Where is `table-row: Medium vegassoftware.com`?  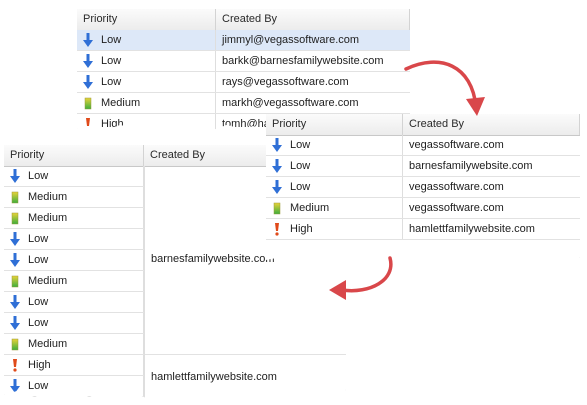 table-row: Medium vegassoftware.com is located at coordinates (423, 208).